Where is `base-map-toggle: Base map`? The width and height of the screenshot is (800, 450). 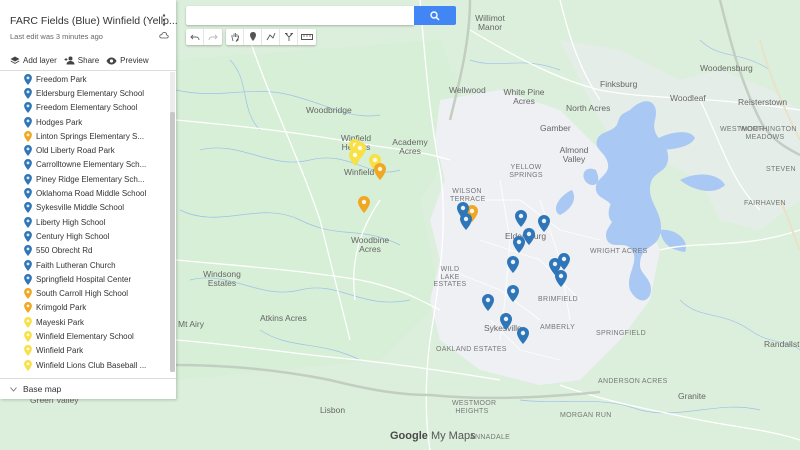 base-map-toggle: Base map is located at coordinates (35, 389).